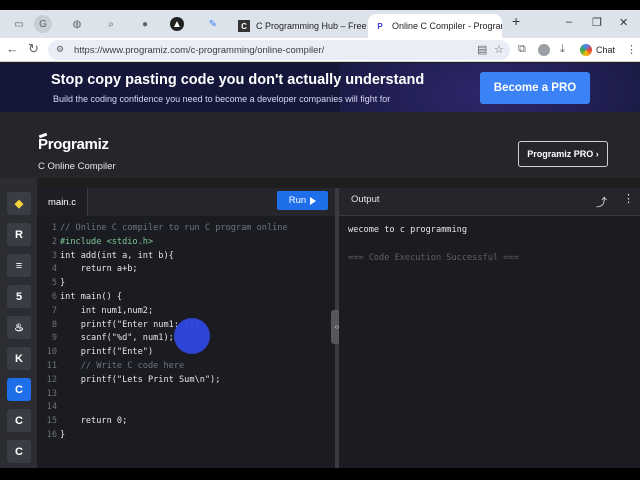 This screenshot has width=640, height=480. I want to click on line-number: 5, so click(54, 283).